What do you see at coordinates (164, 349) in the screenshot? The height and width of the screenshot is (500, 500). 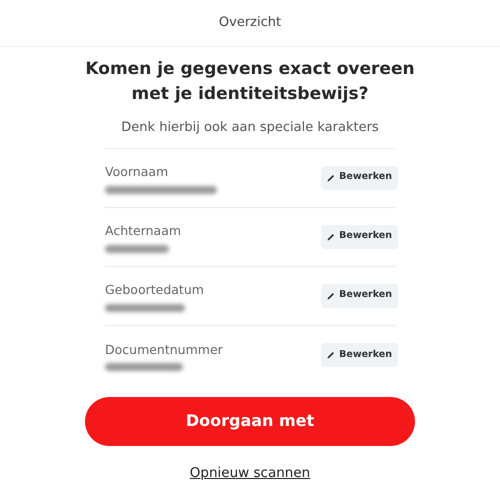 I see `field-label: Documentnummer` at bounding box center [164, 349].